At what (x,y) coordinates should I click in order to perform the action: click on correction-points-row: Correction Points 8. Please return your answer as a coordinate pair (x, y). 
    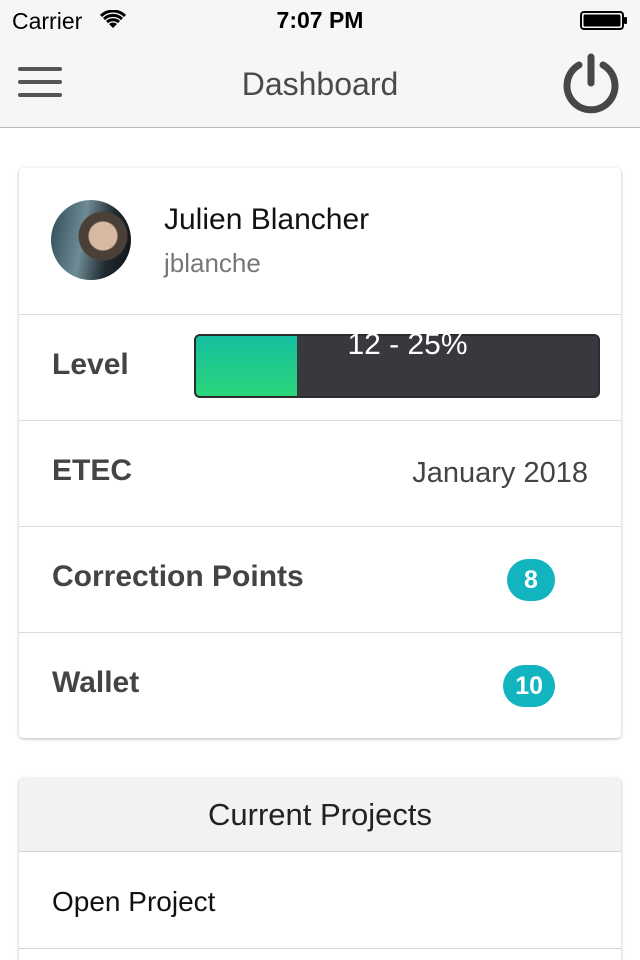
    Looking at the image, I should click on (320, 580).